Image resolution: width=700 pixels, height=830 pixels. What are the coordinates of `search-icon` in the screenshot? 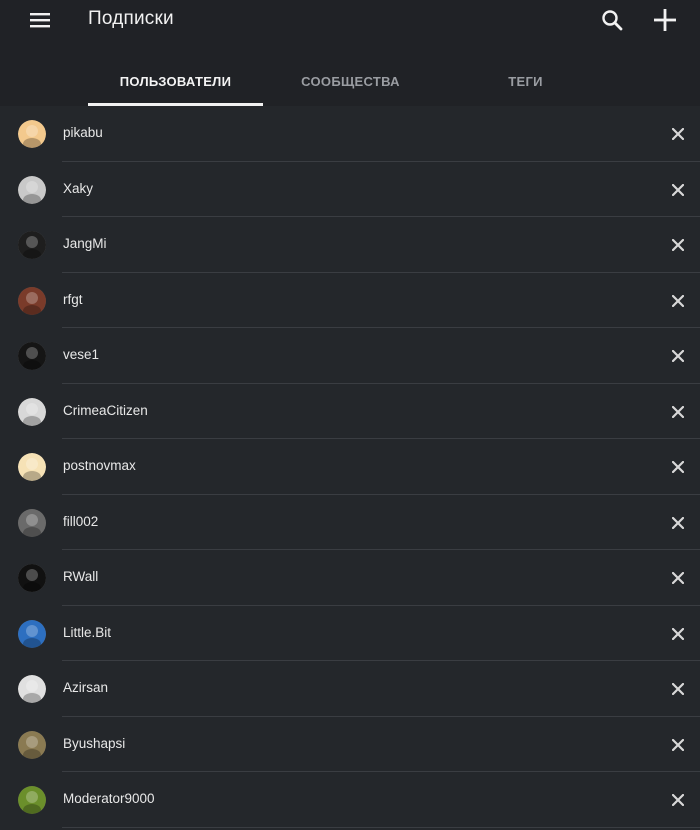 It's located at (612, 20).